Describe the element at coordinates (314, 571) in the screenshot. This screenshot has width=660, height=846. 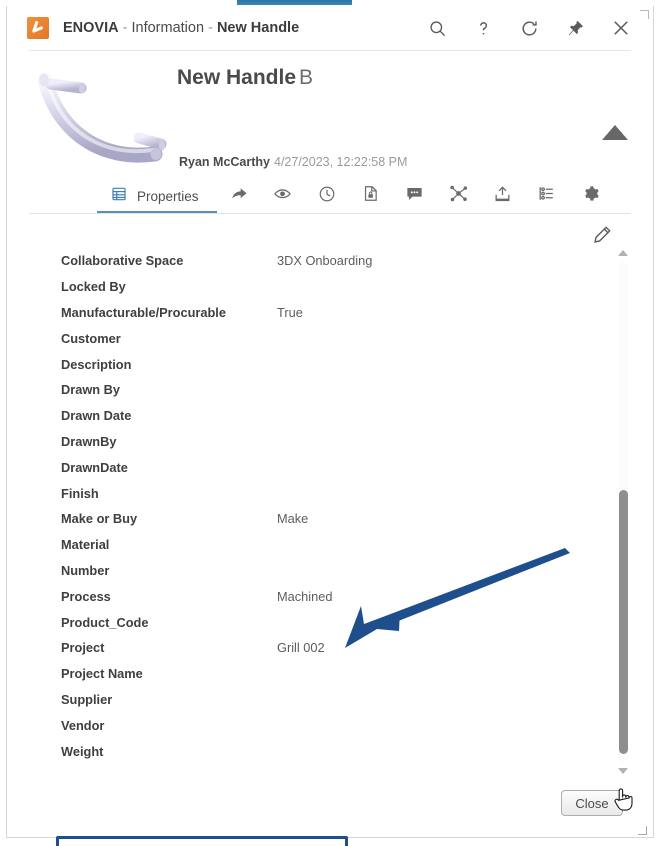
I see `property-row: Number` at that location.